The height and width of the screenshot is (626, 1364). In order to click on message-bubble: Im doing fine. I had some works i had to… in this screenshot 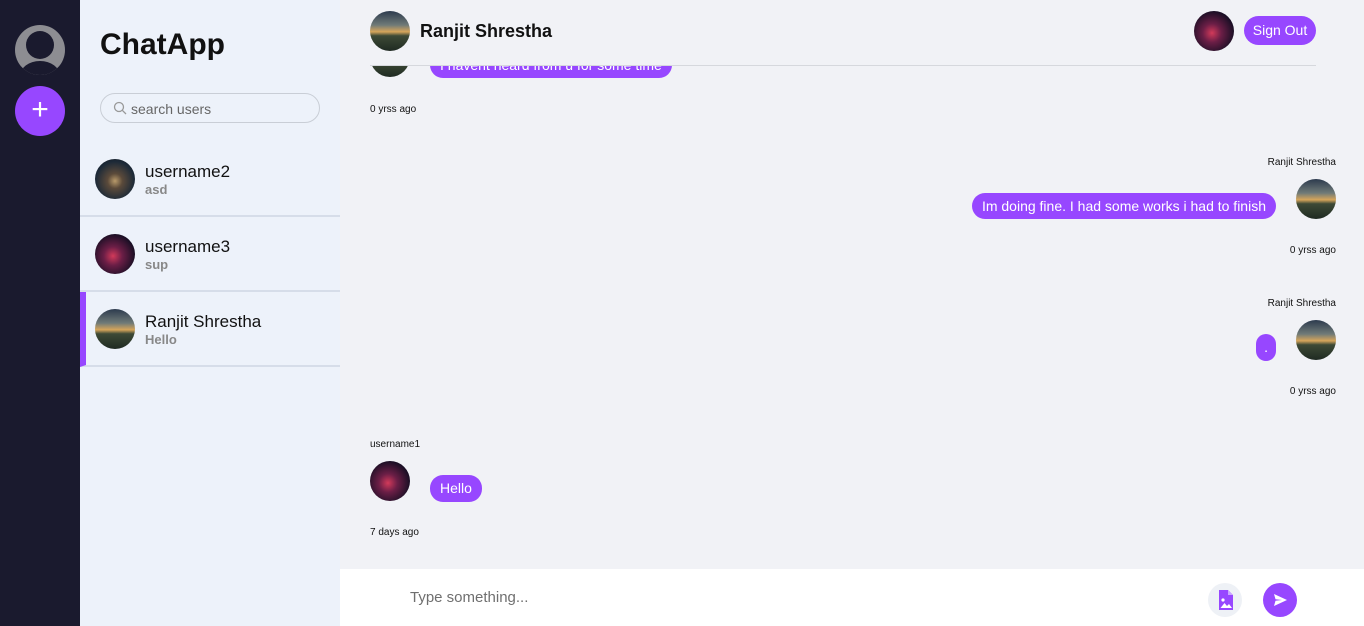, I will do `click(1123, 206)`.